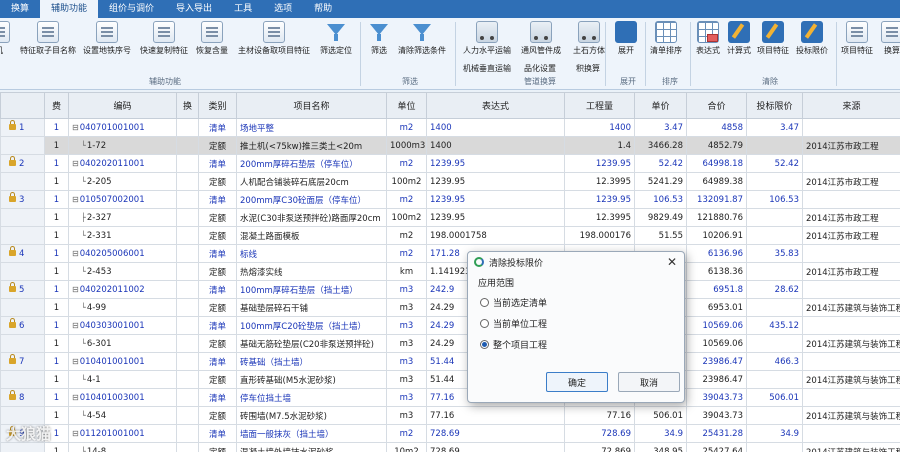  What do you see at coordinates (599, 145) in the screenshot?
I see `cell-qty: 1.4` at bounding box center [599, 145].